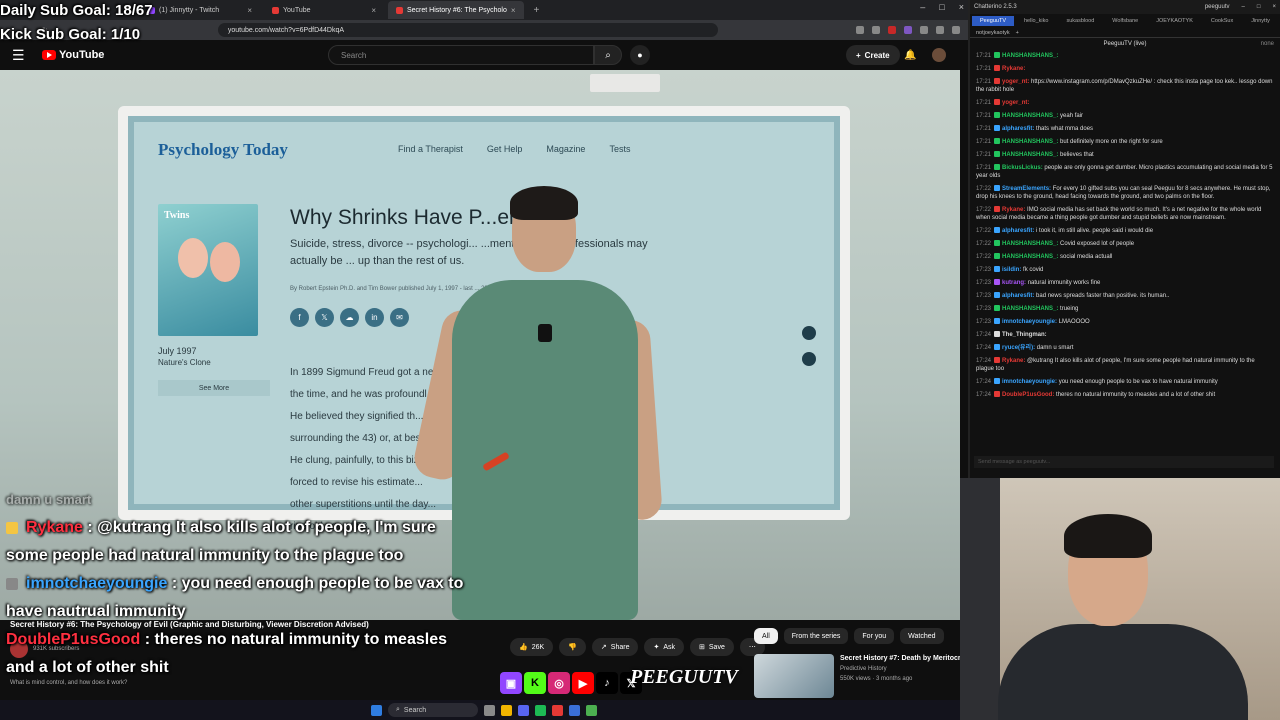 The height and width of the screenshot is (720, 1280). Describe the element at coordinates (664, 647) in the screenshot. I see `ask-button: ✦ Ask` at that location.